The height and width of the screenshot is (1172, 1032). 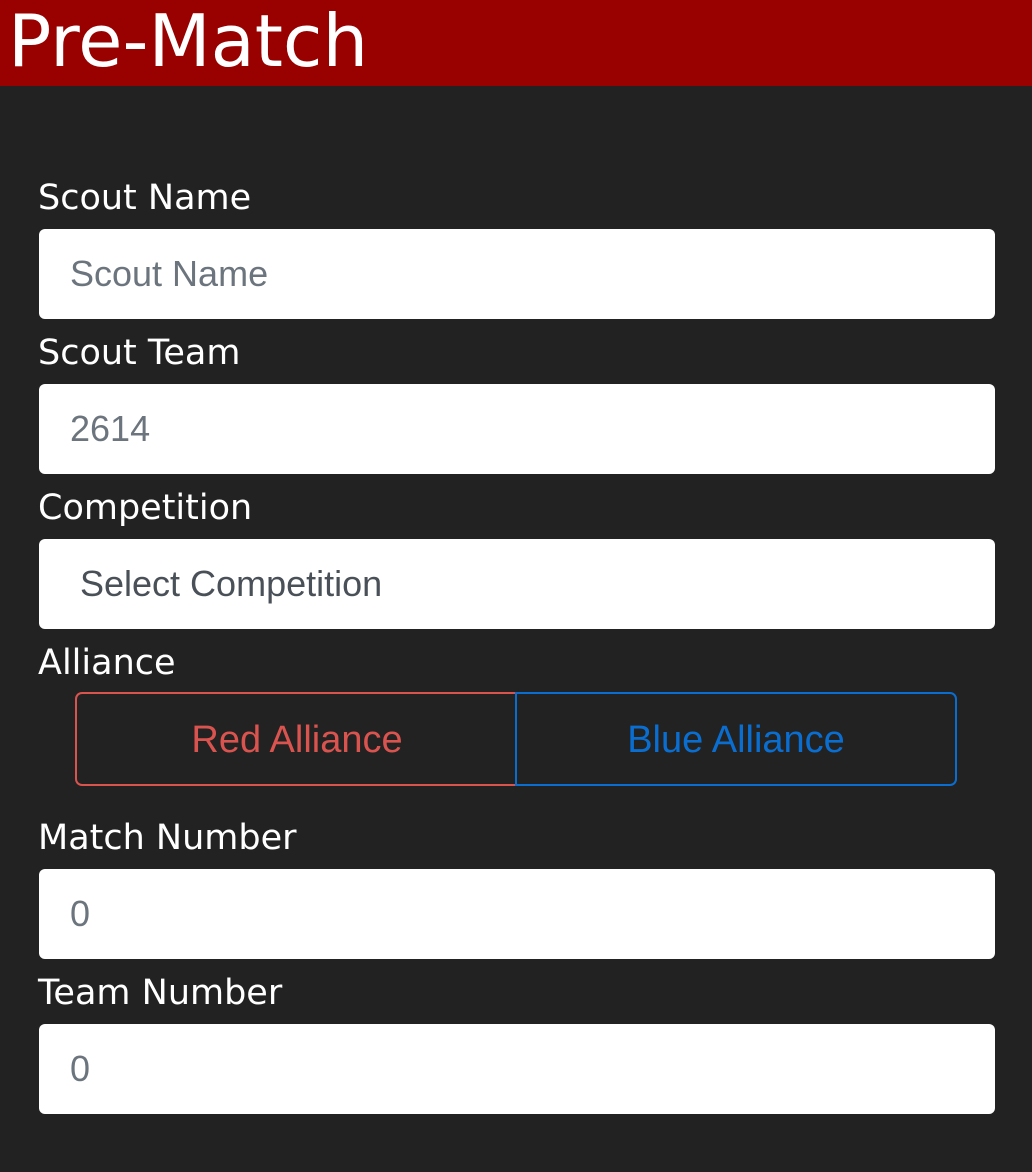 What do you see at coordinates (160, 993) in the screenshot?
I see `team-number-label: Team Number` at bounding box center [160, 993].